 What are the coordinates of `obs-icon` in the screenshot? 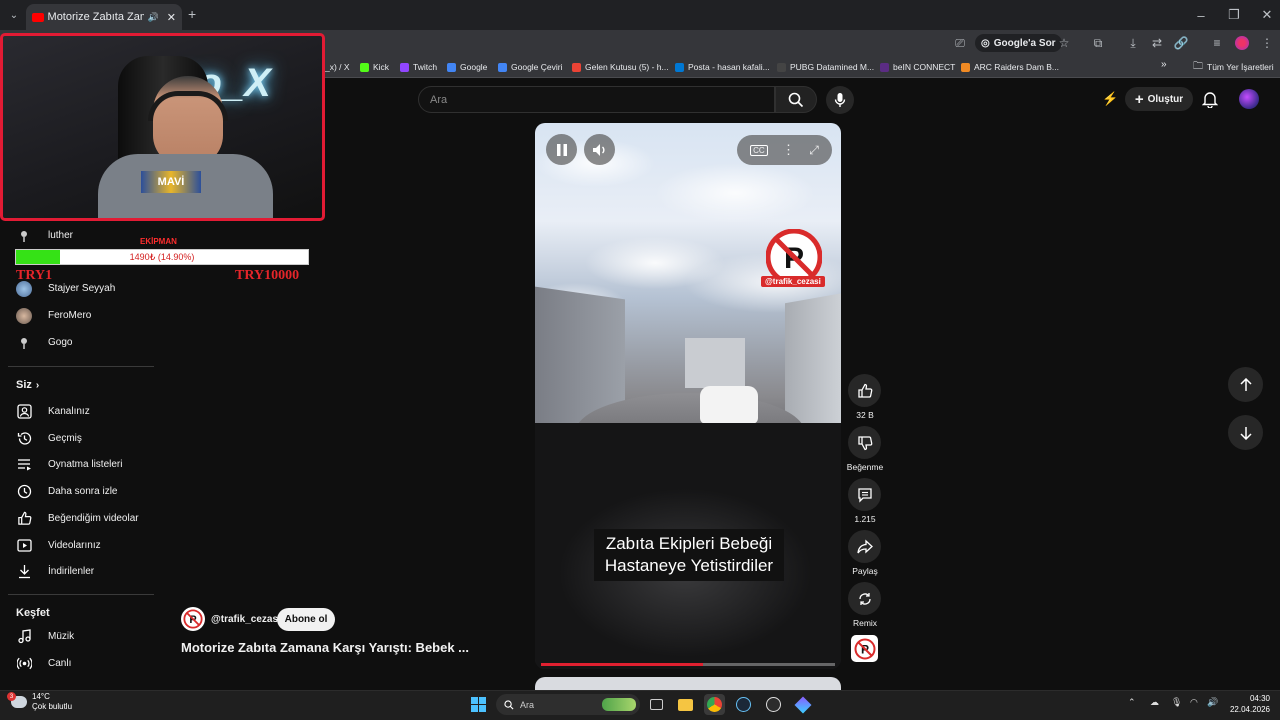 It's located at (773, 704).